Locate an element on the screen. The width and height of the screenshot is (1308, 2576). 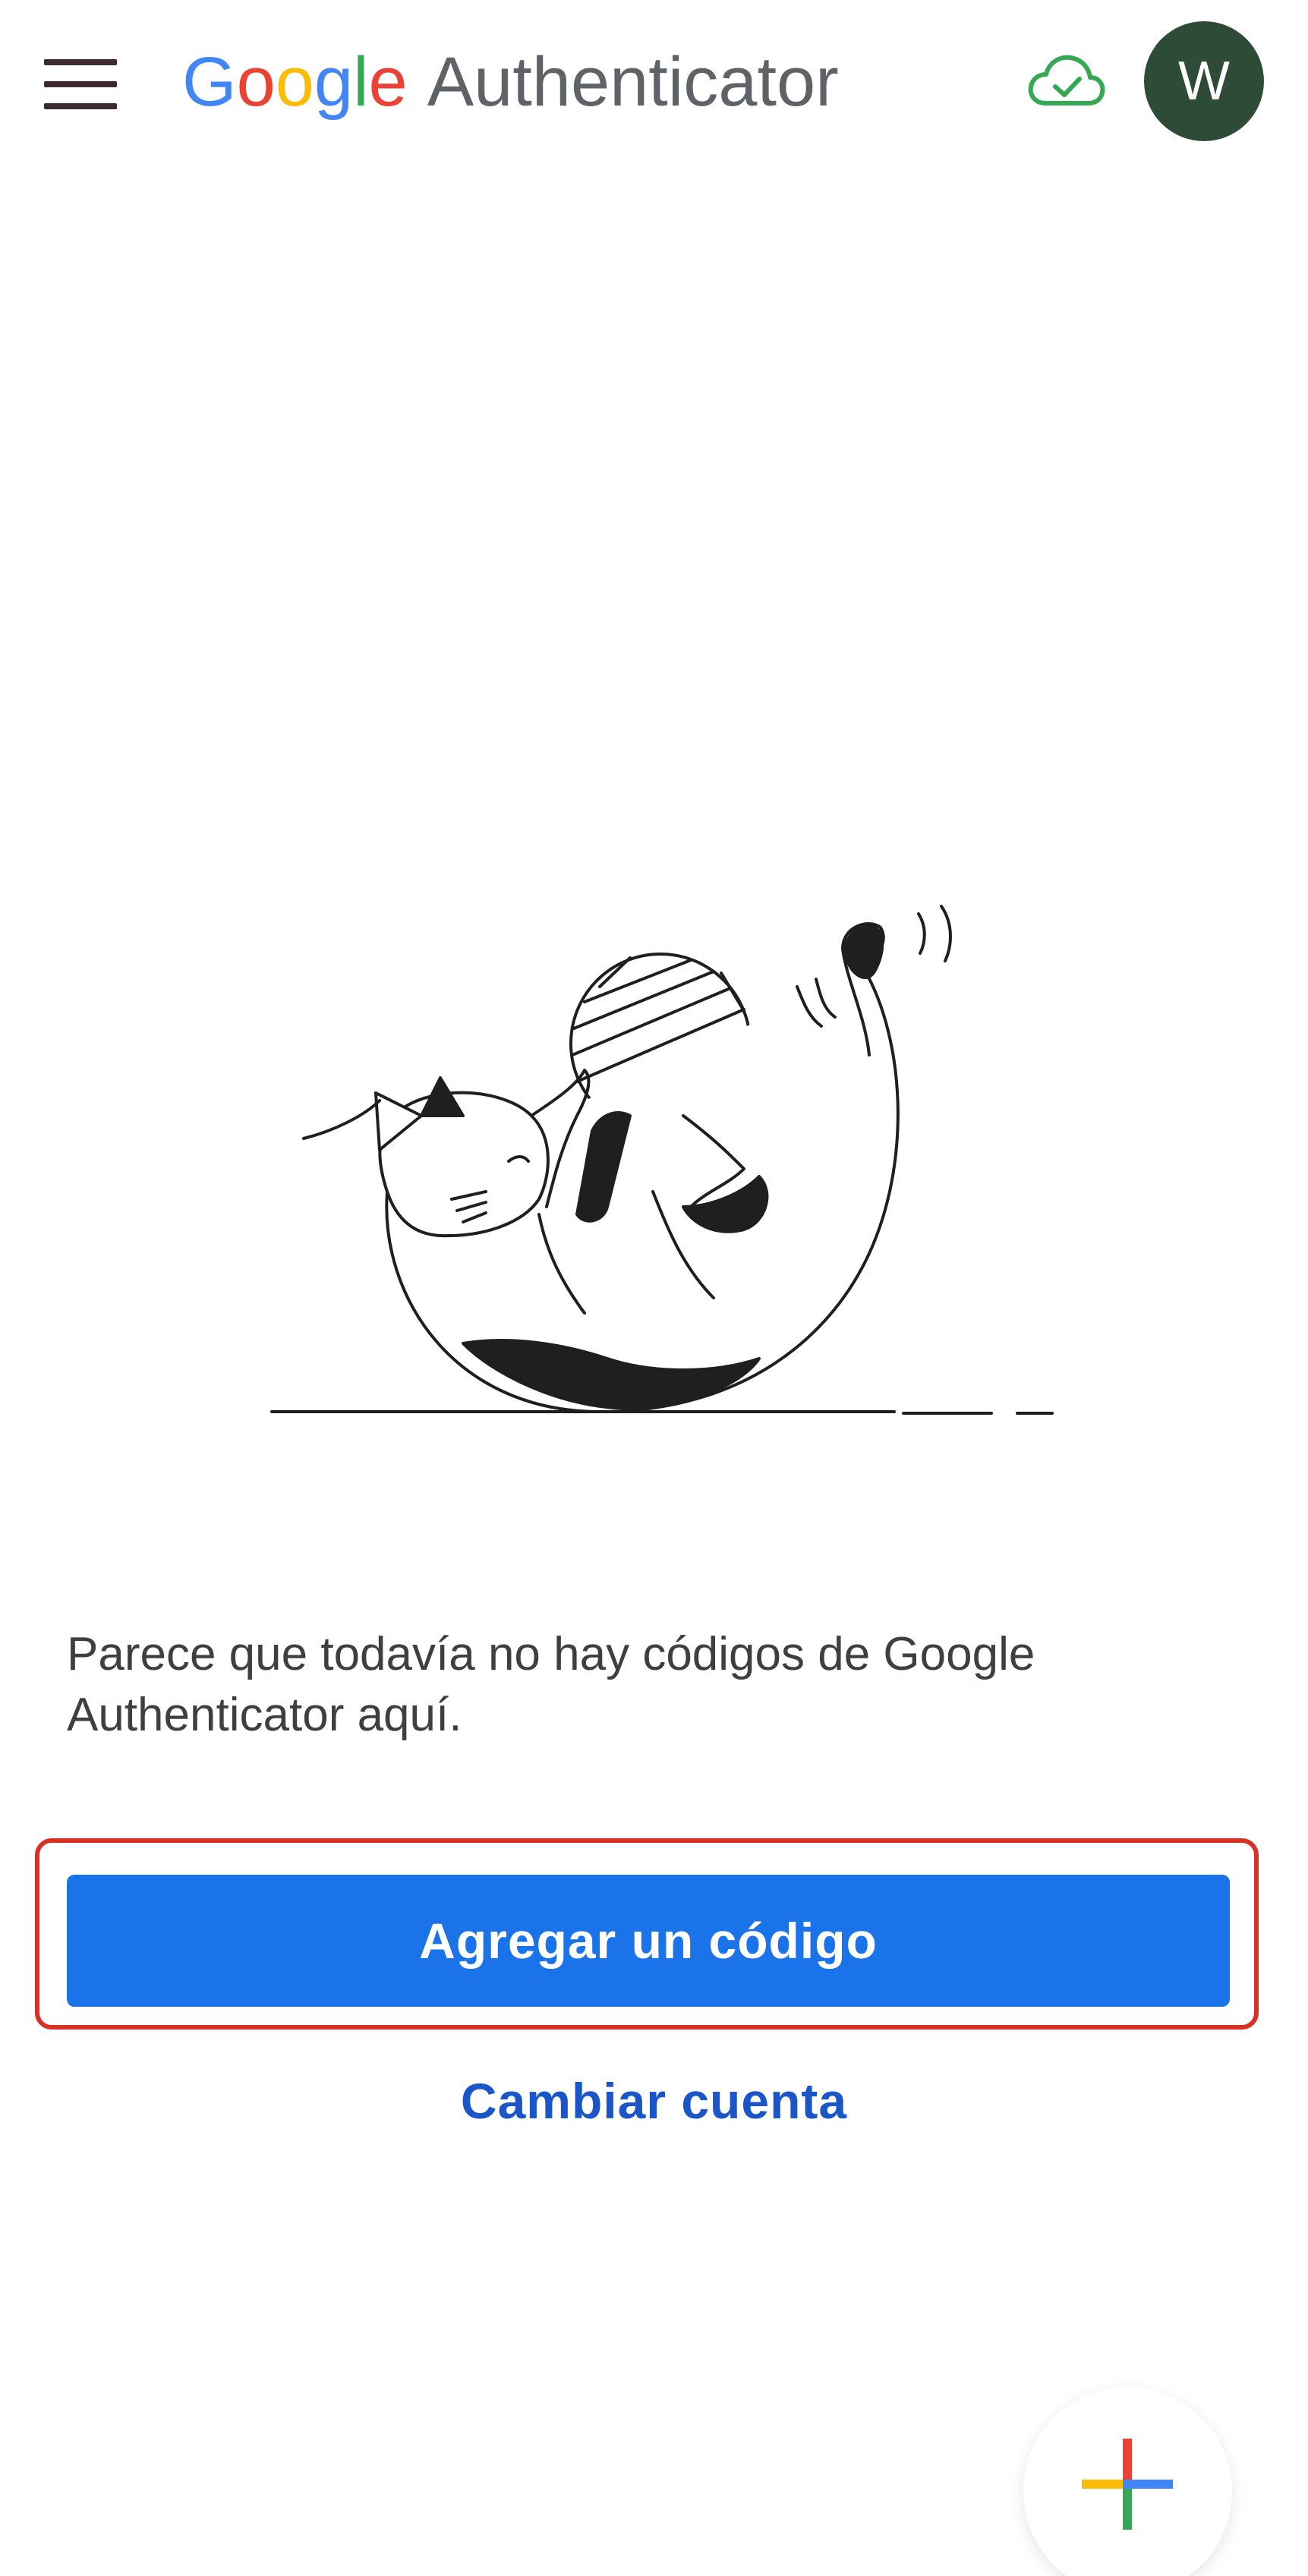
add-code-button: Agregar un código is located at coordinates (648, 1941).